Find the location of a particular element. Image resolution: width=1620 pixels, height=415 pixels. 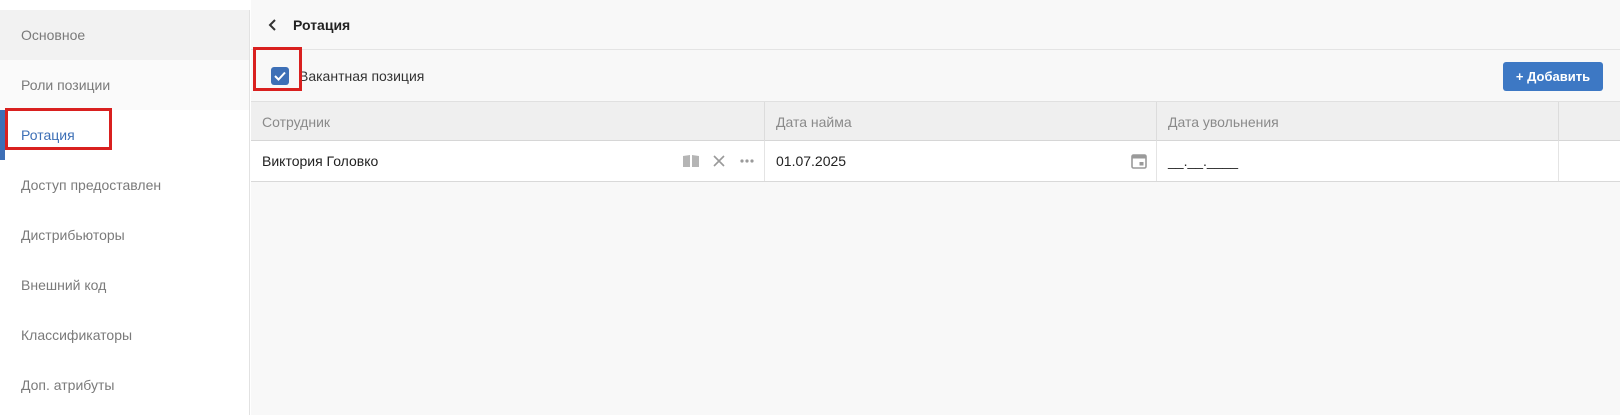

sidebar-item-rotation: Ротация is located at coordinates (124, 135).